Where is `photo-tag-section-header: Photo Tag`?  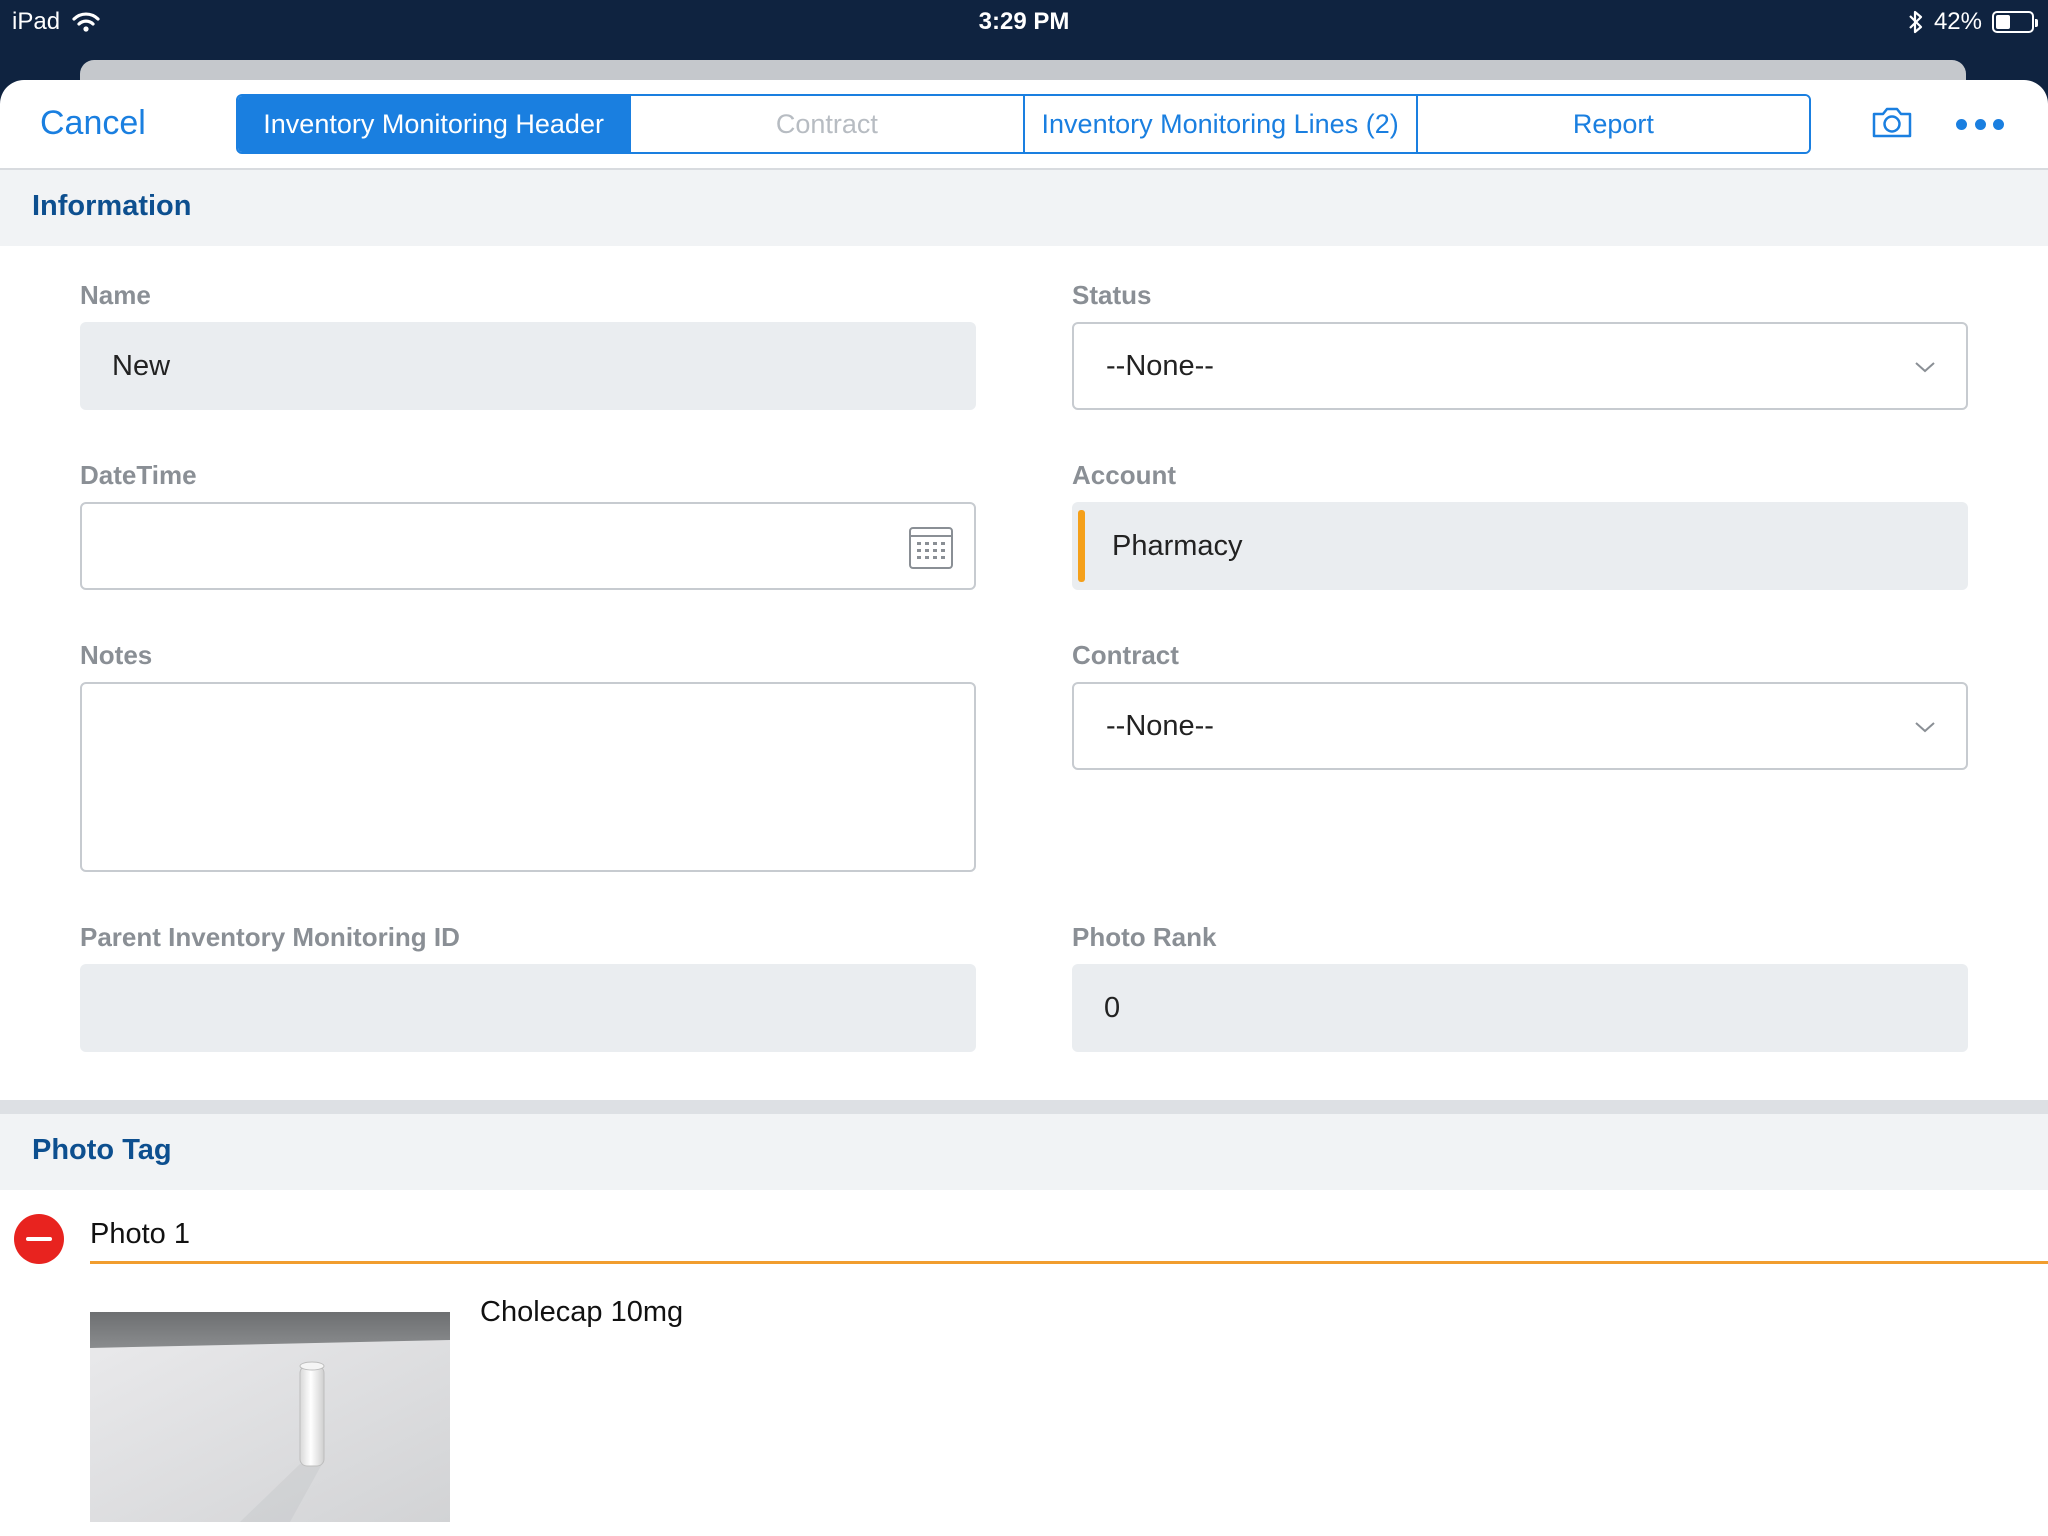 photo-tag-section-header: Photo Tag is located at coordinates (1024, 1152).